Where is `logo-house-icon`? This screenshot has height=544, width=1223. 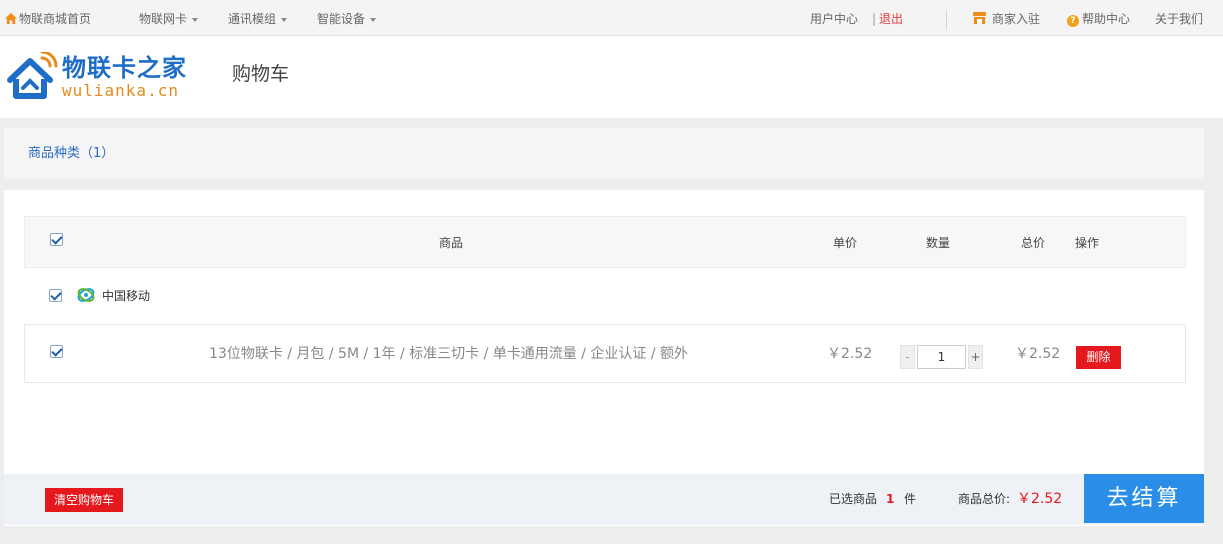
logo-house-icon is located at coordinates (32, 75).